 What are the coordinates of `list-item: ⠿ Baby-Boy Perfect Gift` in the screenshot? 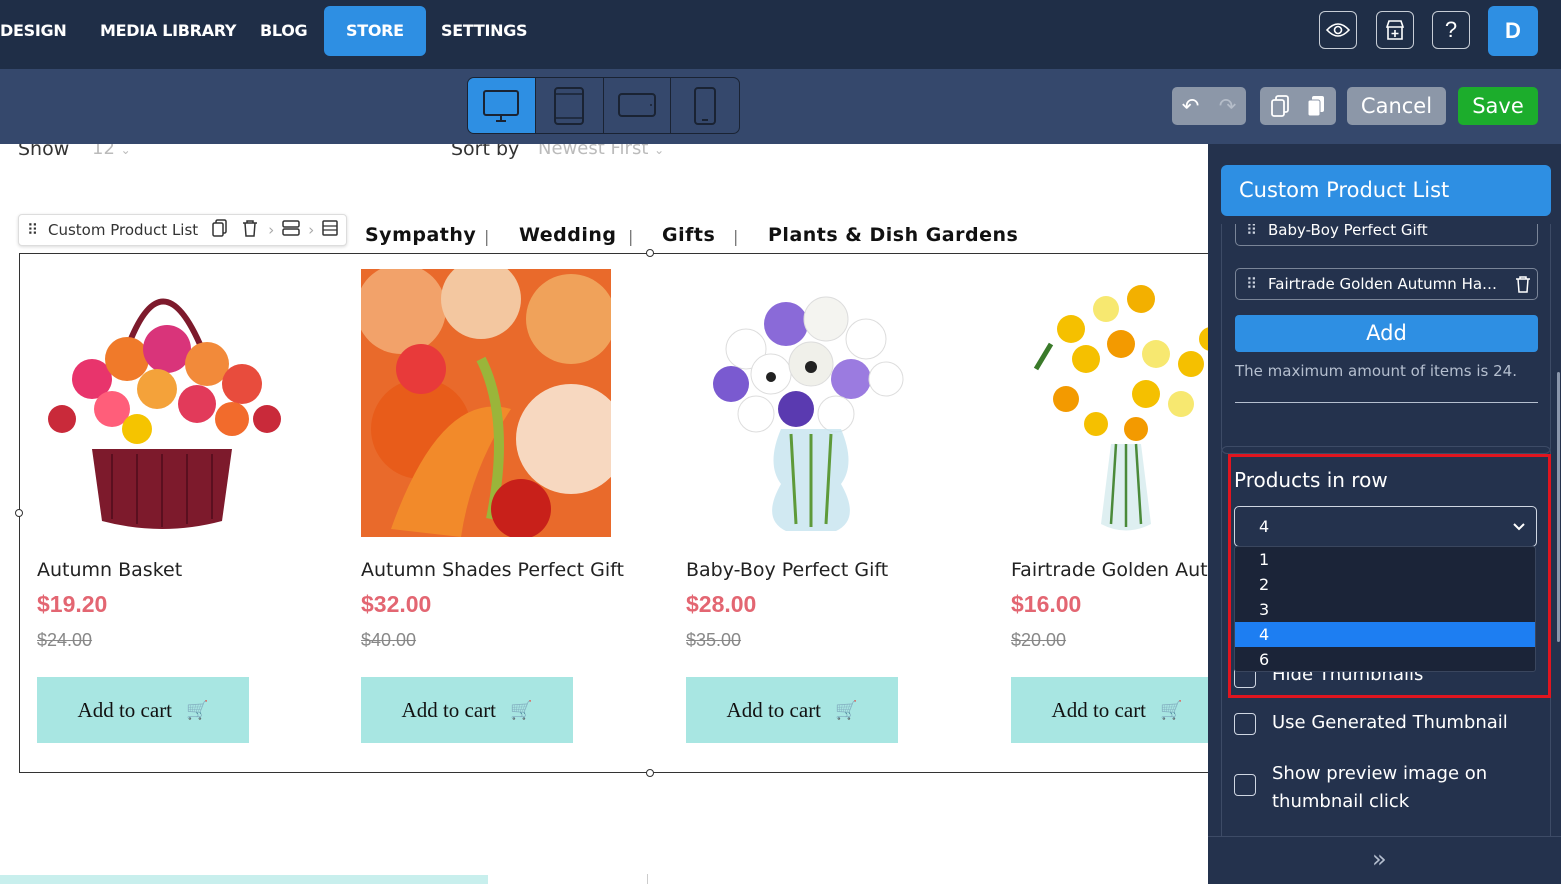 It's located at (1386, 235).